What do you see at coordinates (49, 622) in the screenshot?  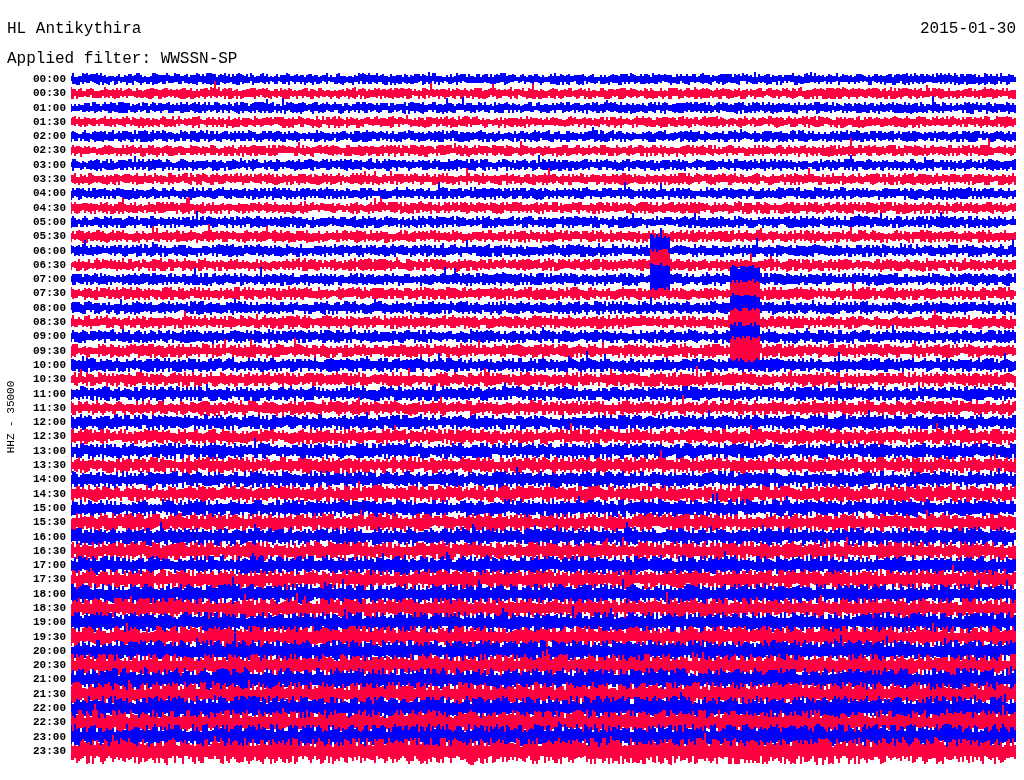 I see `time-label: 19:00` at bounding box center [49, 622].